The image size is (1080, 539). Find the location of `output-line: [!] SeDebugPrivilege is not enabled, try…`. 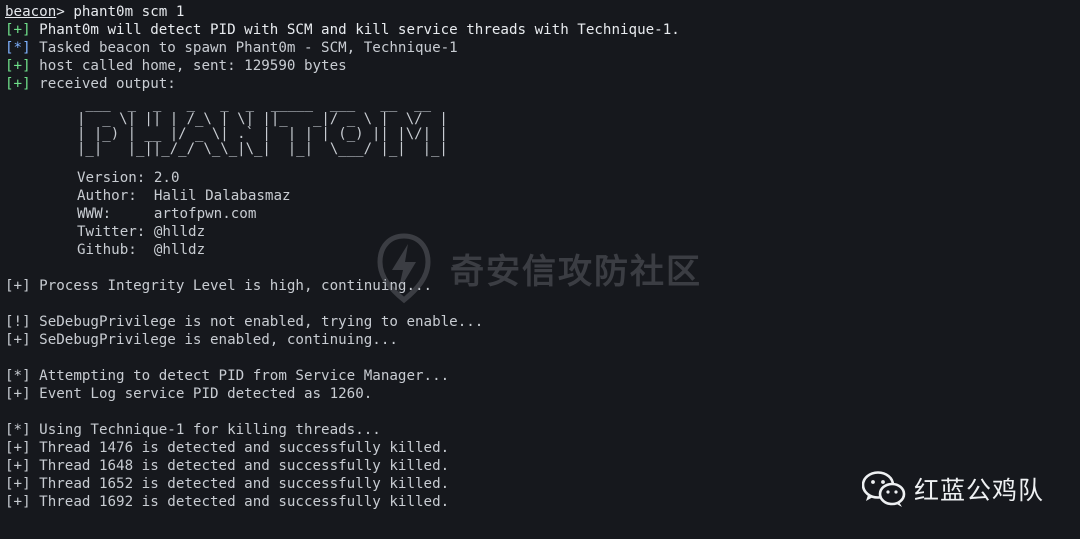

output-line: [!] SeDebugPrivilege is not enabled, try… is located at coordinates (244, 322).